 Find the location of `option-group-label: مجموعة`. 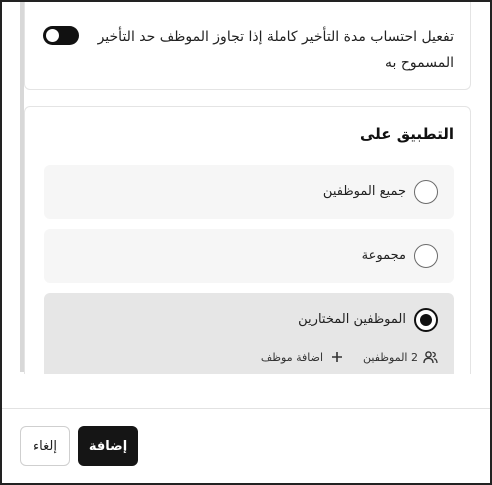

option-group-label: مجموعة is located at coordinates (383, 255).